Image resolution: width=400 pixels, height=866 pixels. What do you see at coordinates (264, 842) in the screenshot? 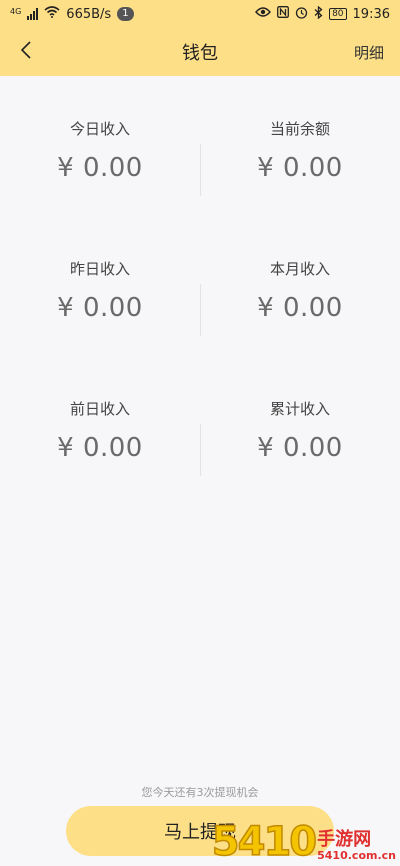
I see `watermark-number: 5410` at bounding box center [264, 842].